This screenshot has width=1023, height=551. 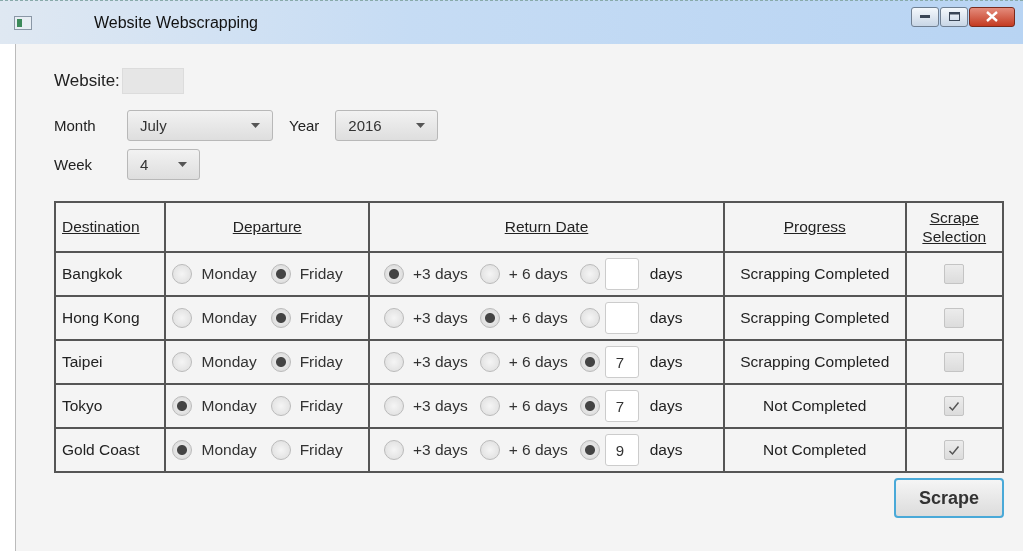 I want to click on column-header: Progress, so click(x=814, y=227).